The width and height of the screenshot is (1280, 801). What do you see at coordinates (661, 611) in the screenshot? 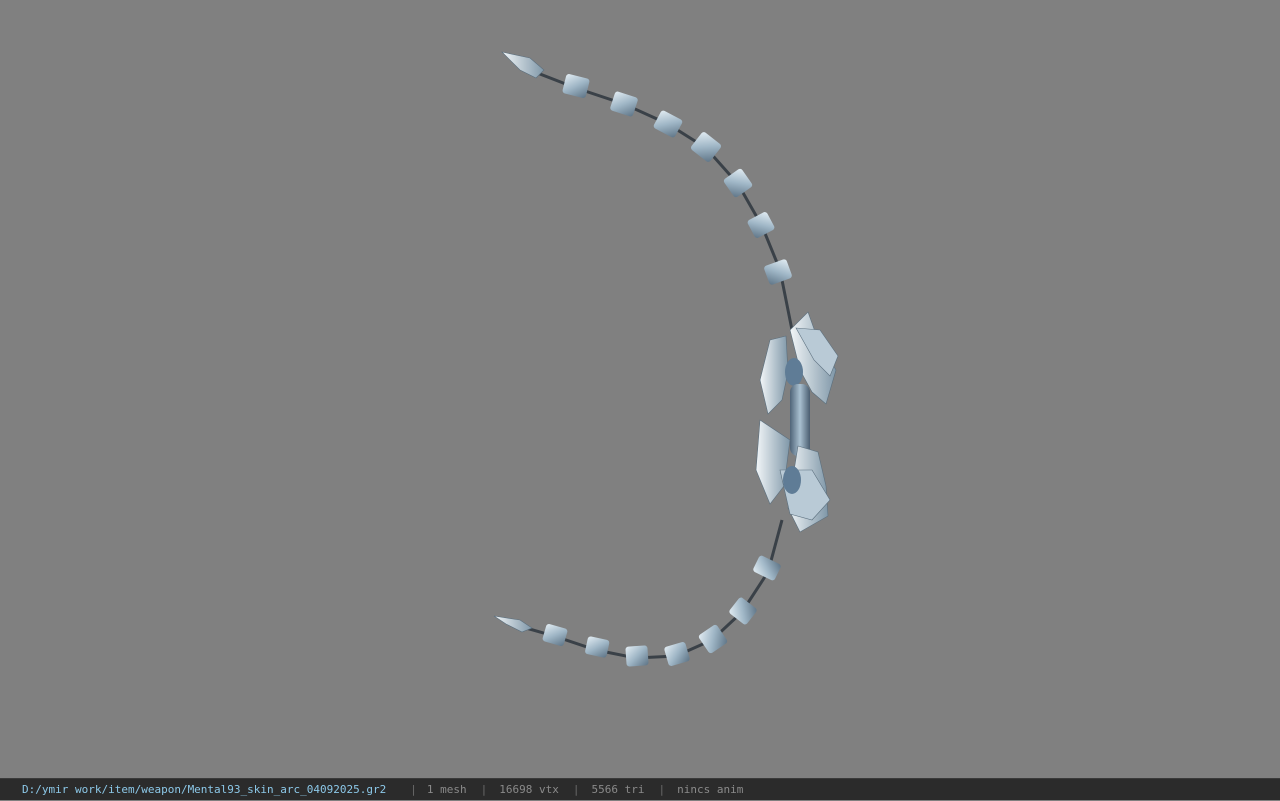
I see `lower-plates` at bounding box center [661, 611].